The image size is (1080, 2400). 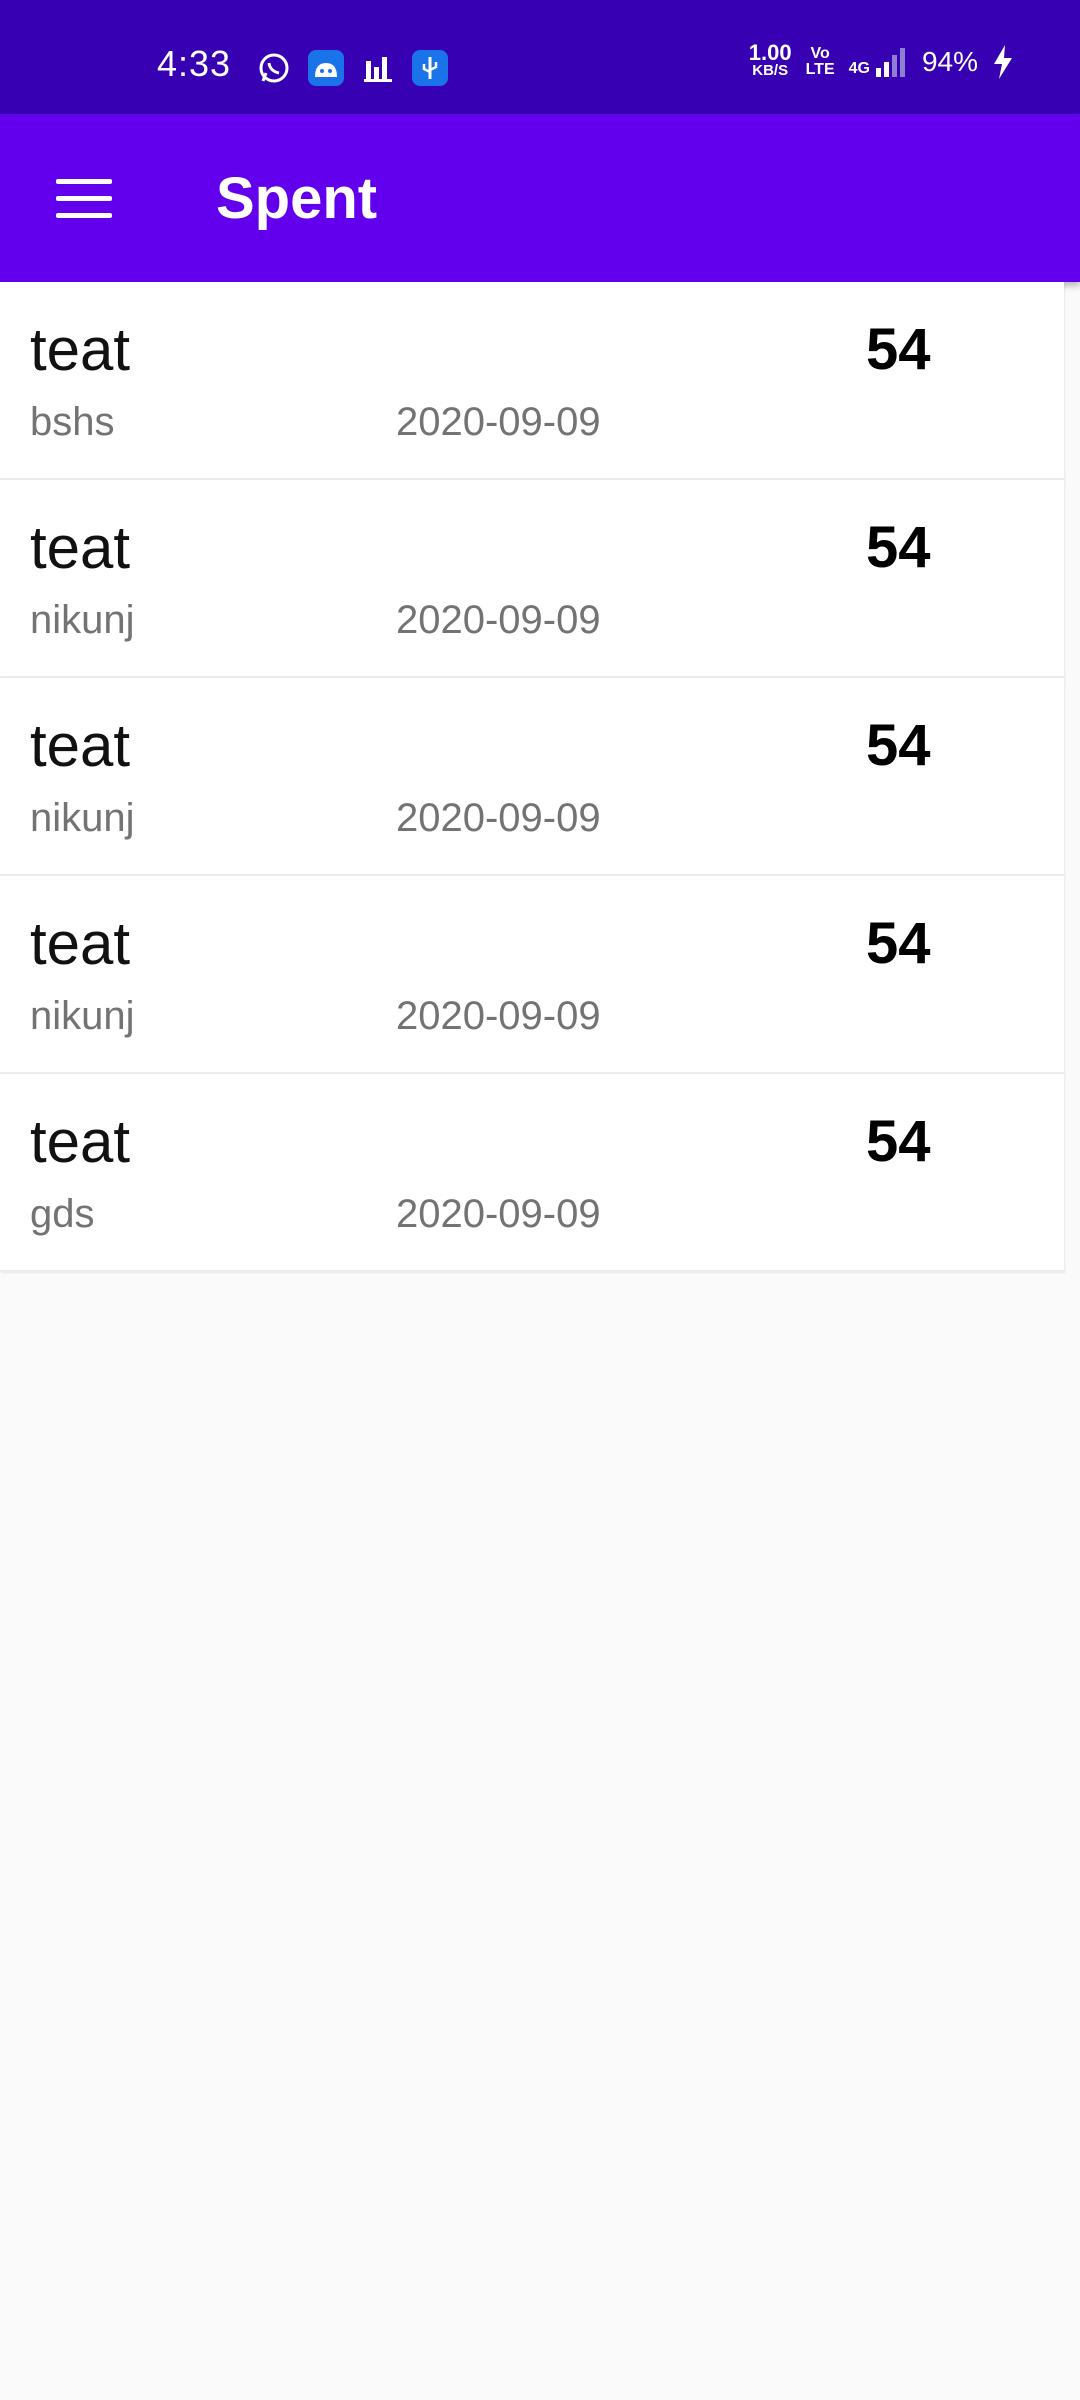 I want to click on volte-indicator: Vo LTE, so click(x=820, y=62).